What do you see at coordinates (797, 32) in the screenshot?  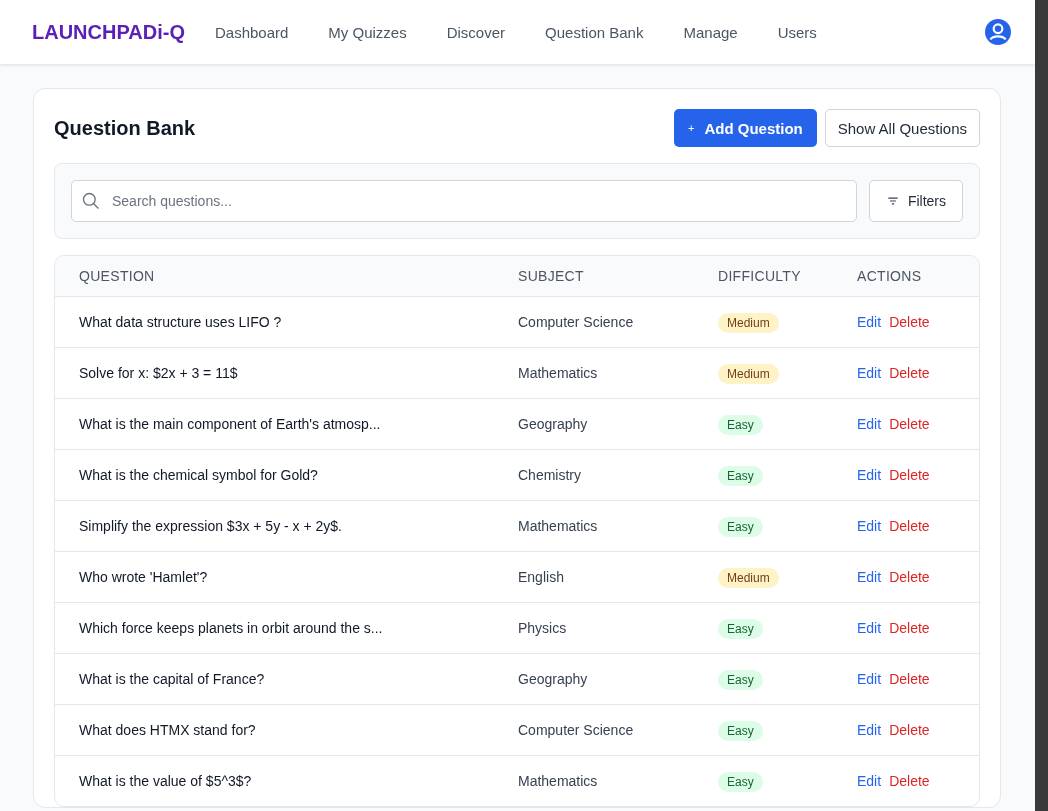 I see `nav-link: Users` at bounding box center [797, 32].